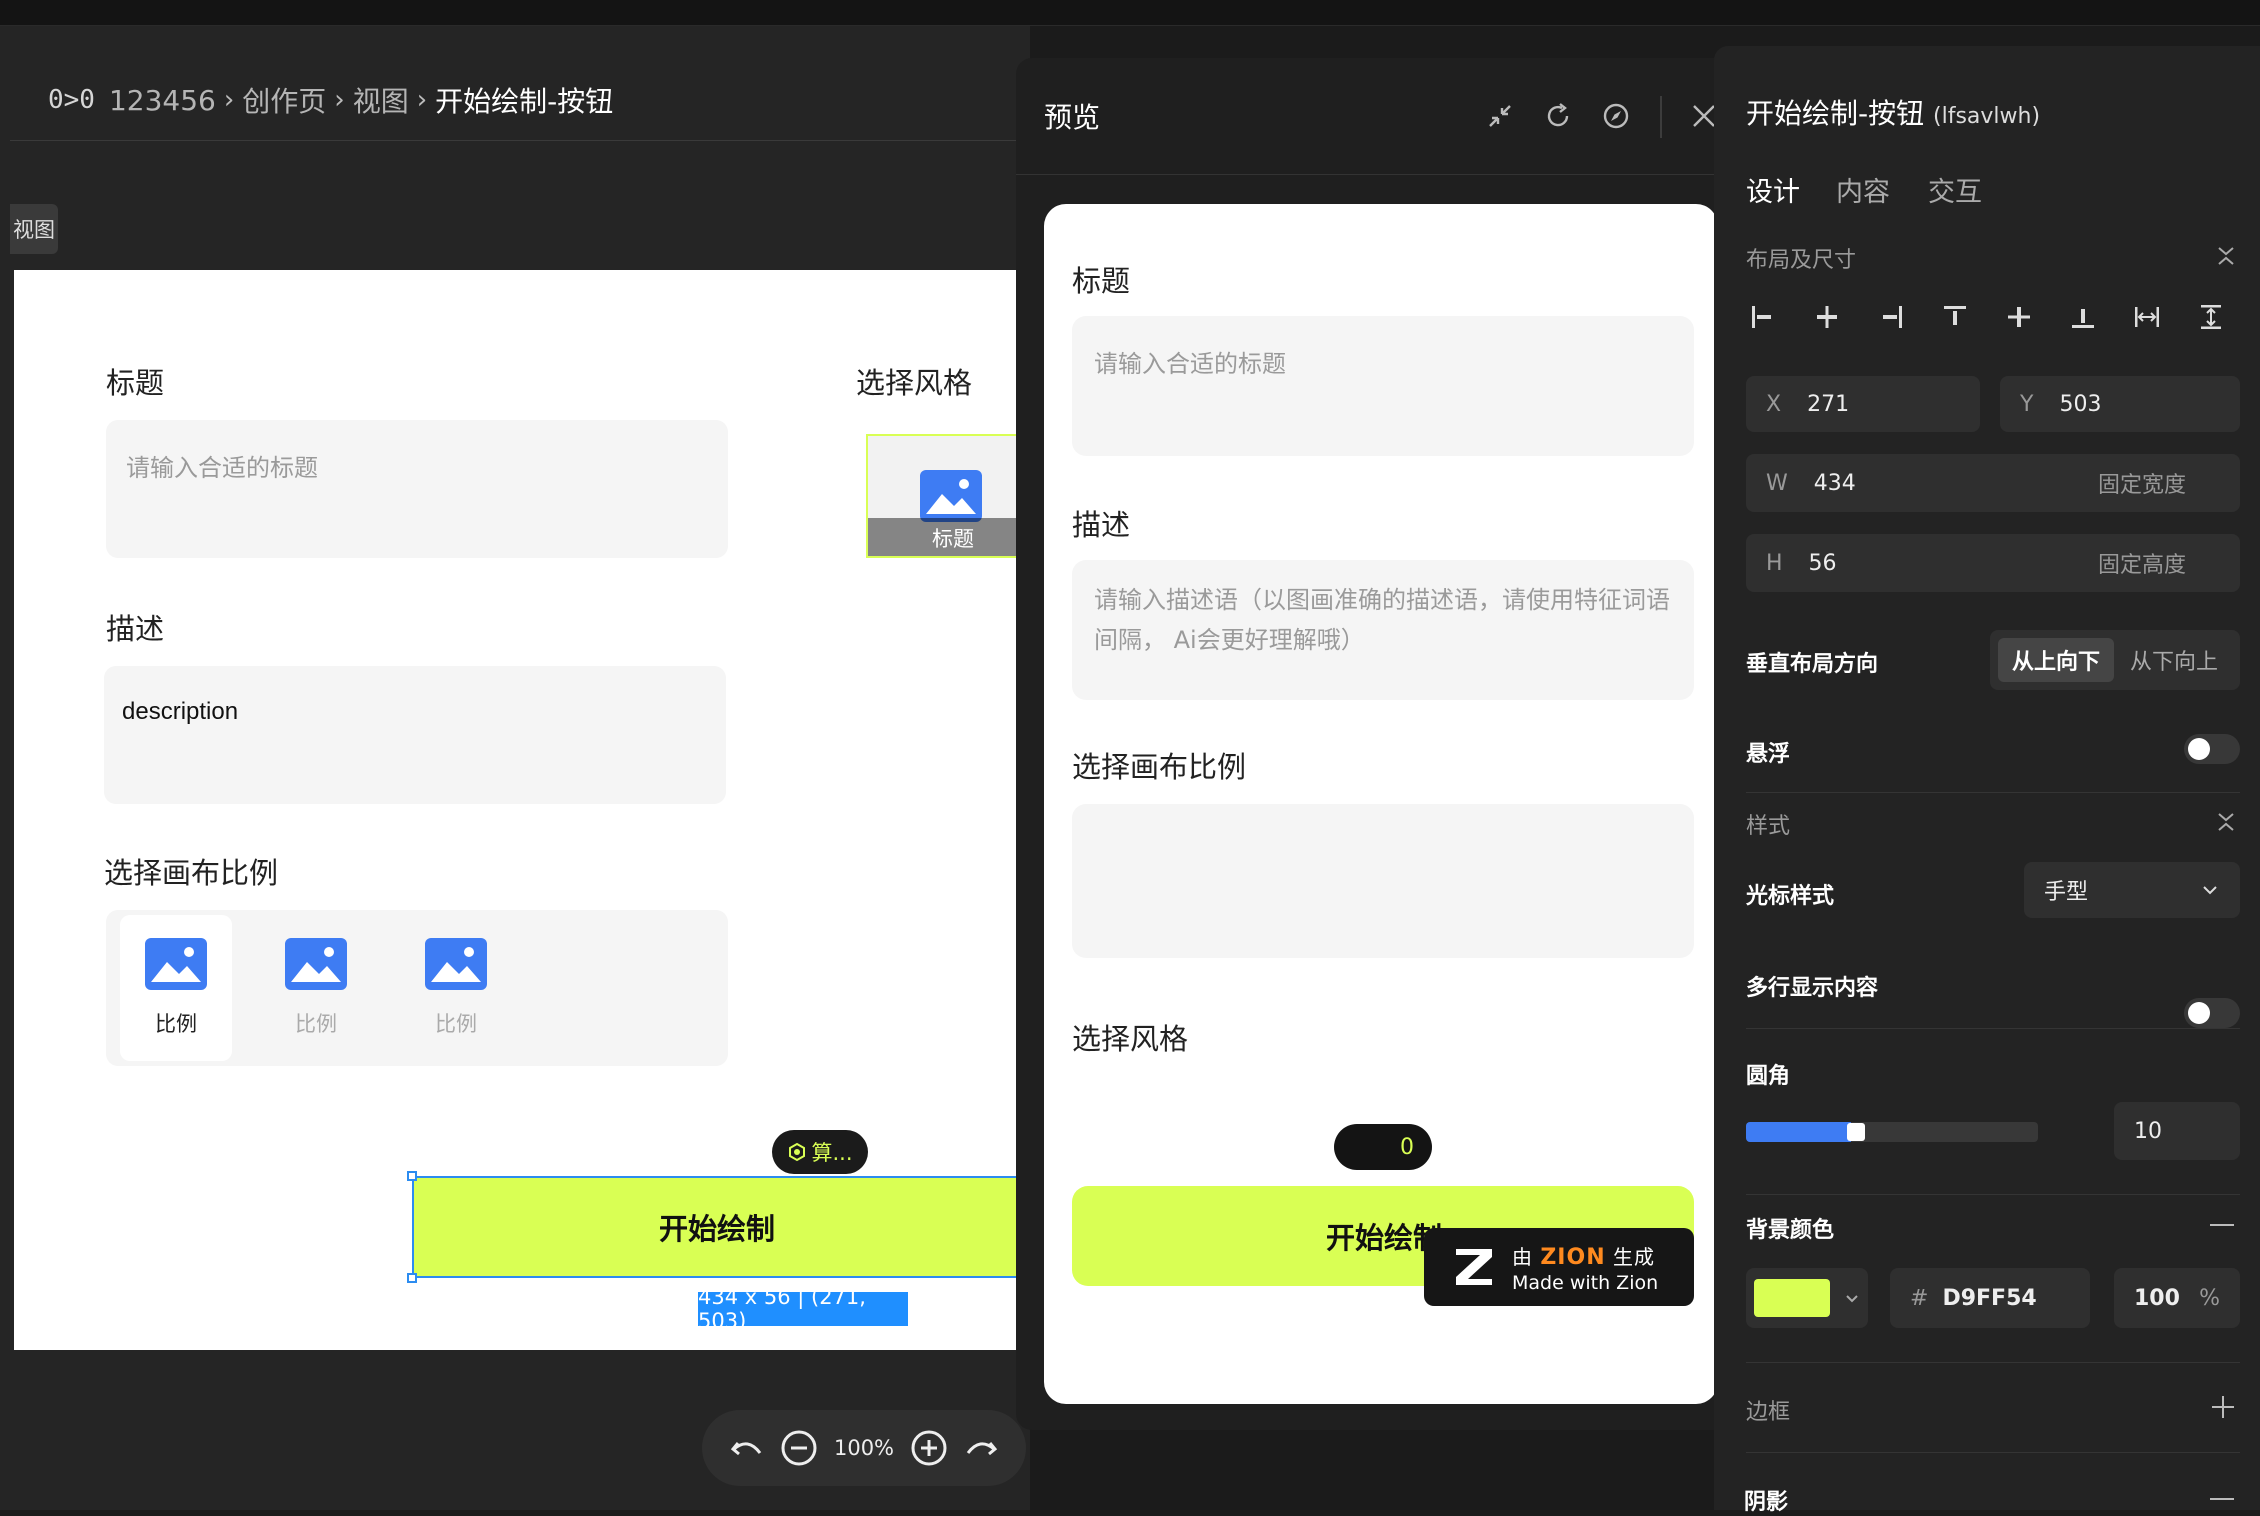 The image size is (2260, 1516). Describe the element at coordinates (34, 229) in the screenshot. I see `view-tag: 视图` at that location.